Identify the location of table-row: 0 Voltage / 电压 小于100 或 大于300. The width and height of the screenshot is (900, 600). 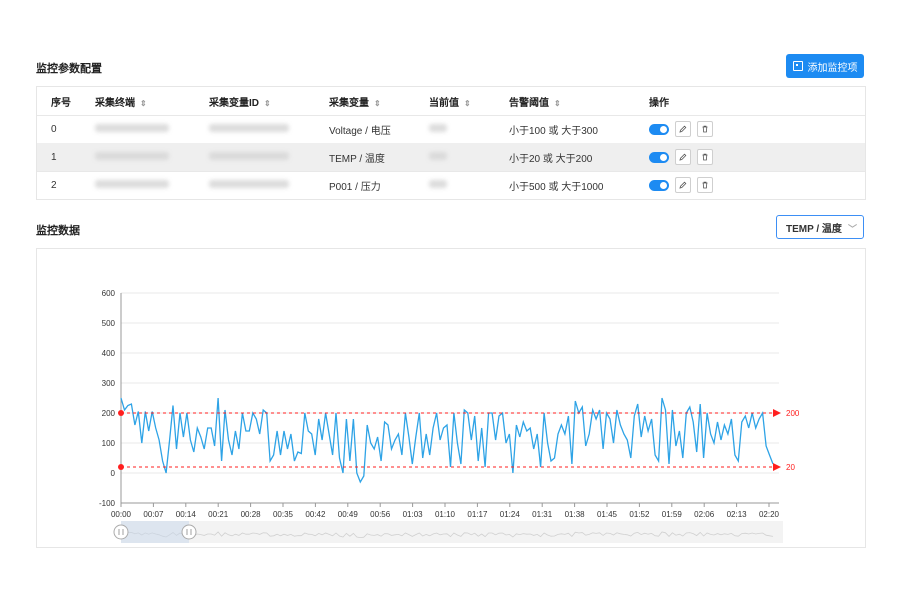
(451, 129).